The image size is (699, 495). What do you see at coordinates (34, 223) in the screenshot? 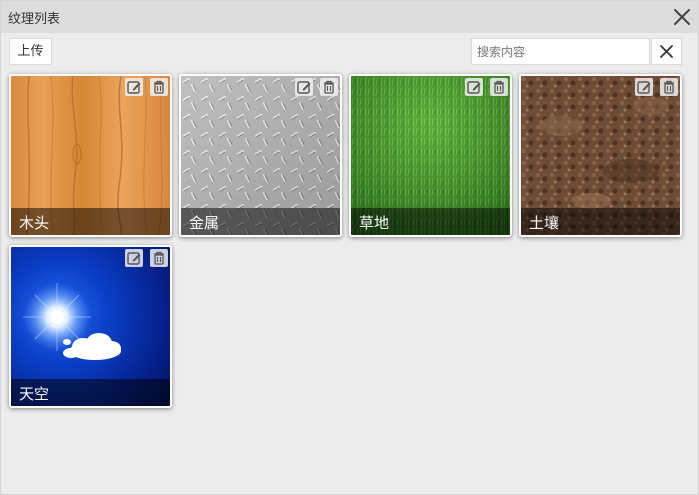
I see `texture-name: 木头` at bounding box center [34, 223].